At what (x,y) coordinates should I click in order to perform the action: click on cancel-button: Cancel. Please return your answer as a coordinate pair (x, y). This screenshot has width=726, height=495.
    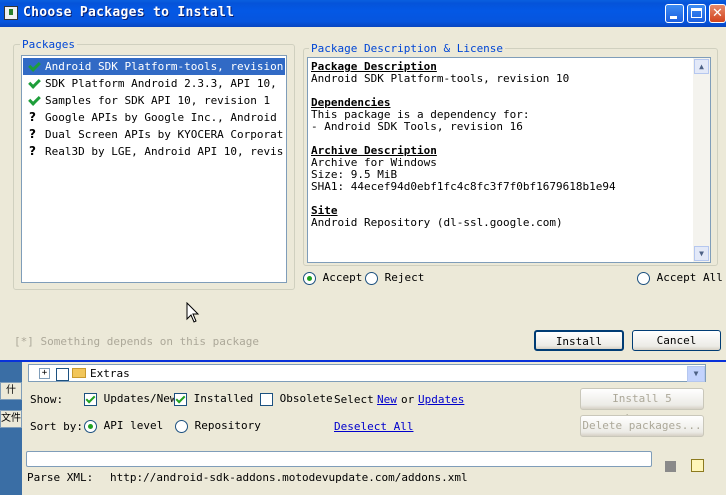
    Looking at the image, I should click on (676, 340).